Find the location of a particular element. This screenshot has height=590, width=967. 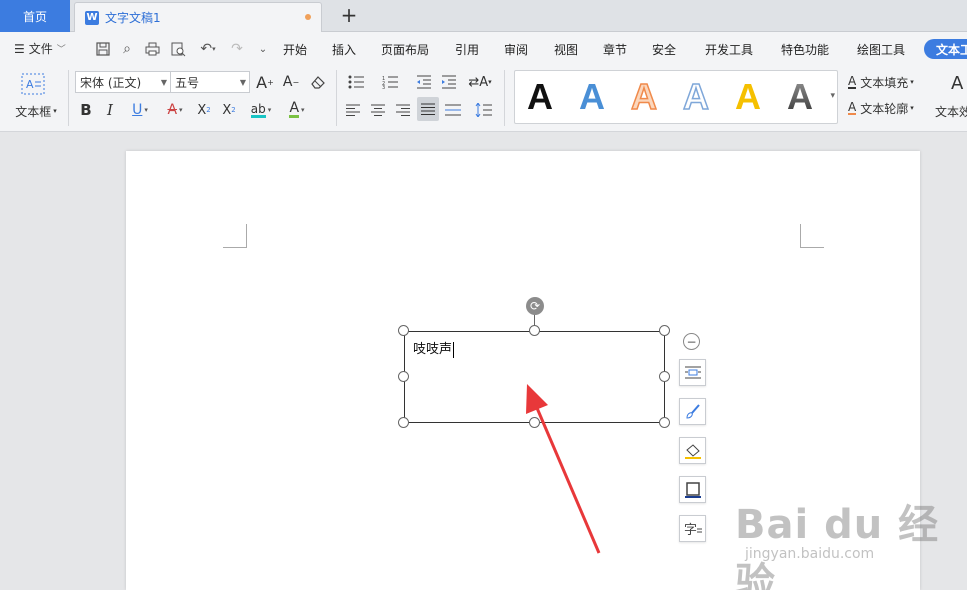

print-preview-icon is located at coordinates (178, 49).